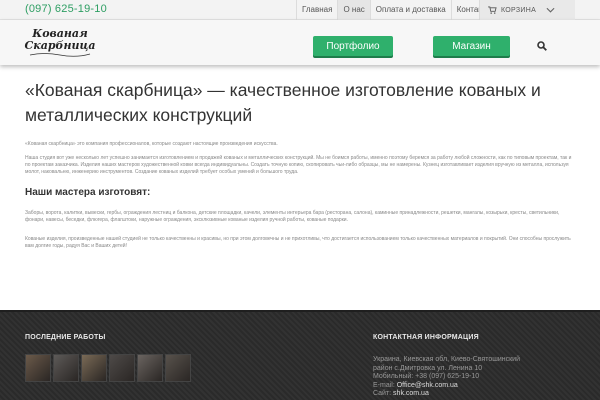 The image size is (600, 400). I want to click on email-label: E-mail:, so click(384, 385).